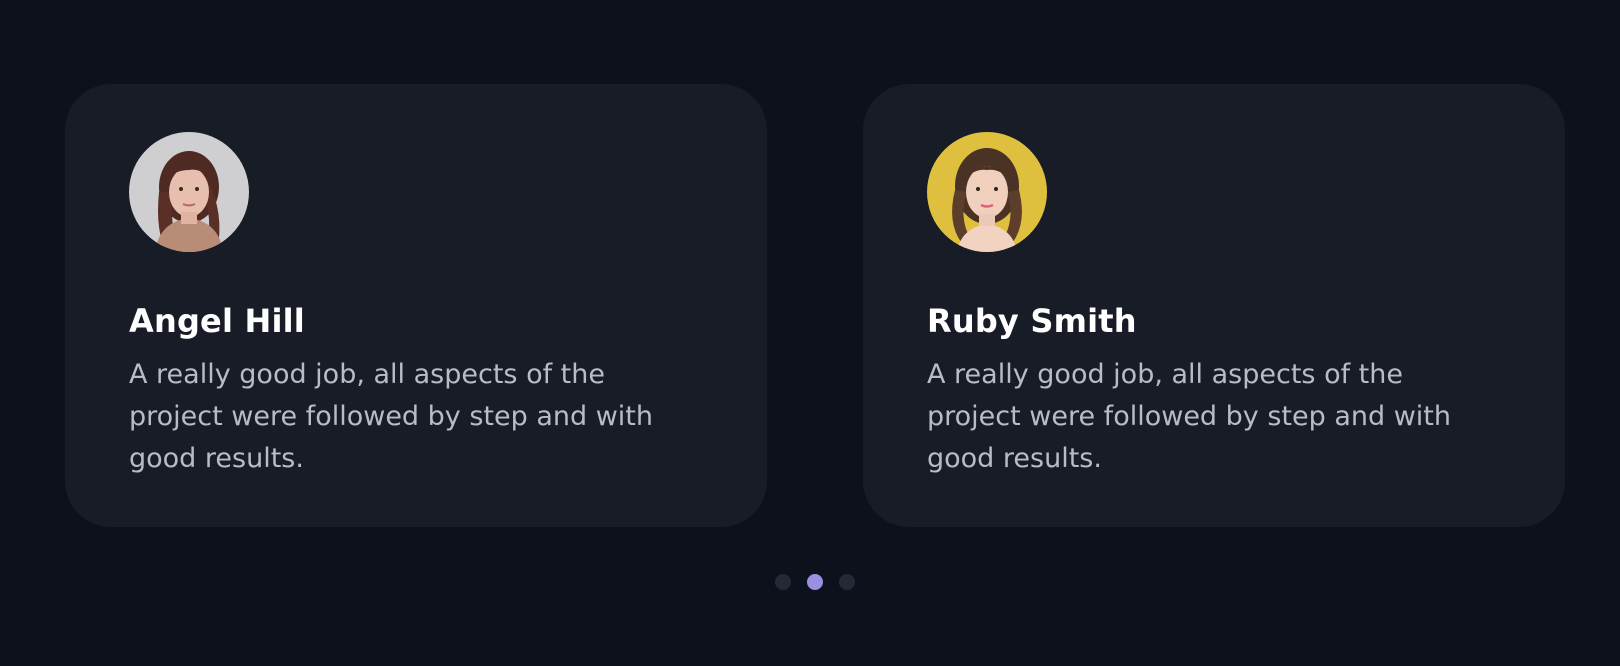 This screenshot has height=666, width=1620. I want to click on pagination-dots, so click(815, 582).